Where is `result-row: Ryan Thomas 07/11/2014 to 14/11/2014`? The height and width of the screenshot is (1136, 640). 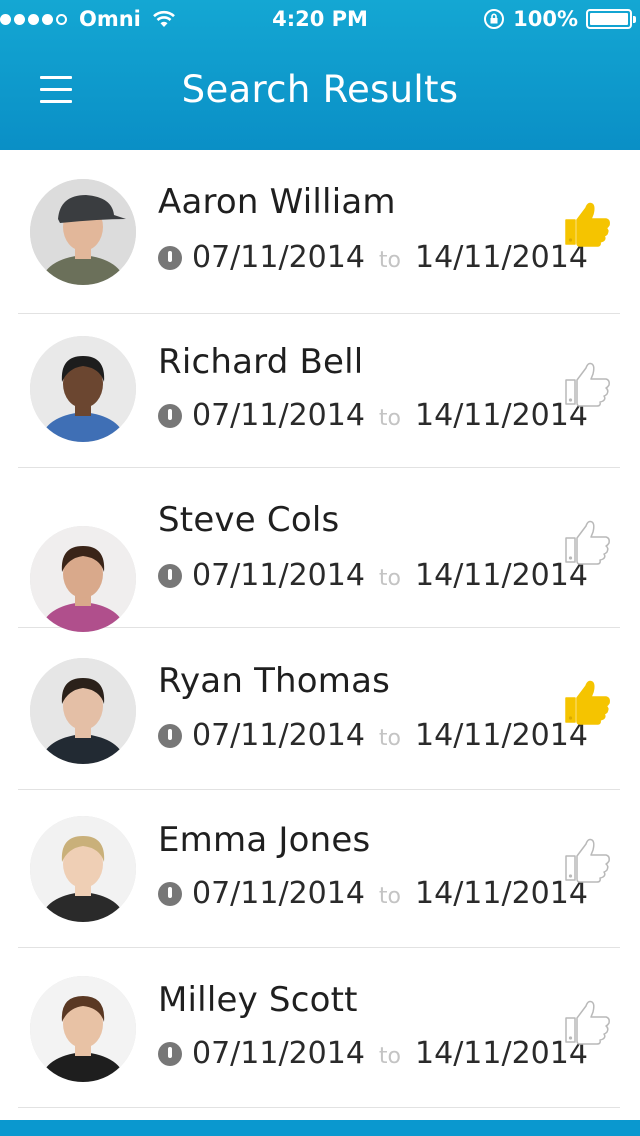
result-row: Ryan Thomas 07/11/2014 to 14/11/2014 is located at coordinates (319, 709).